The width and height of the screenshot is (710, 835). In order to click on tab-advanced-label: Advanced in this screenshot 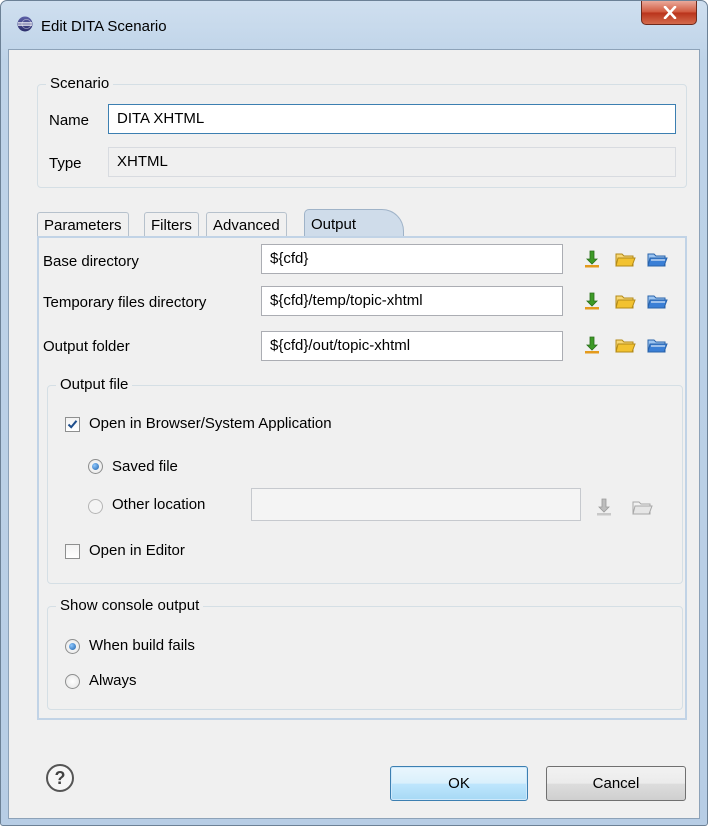, I will do `click(246, 225)`.